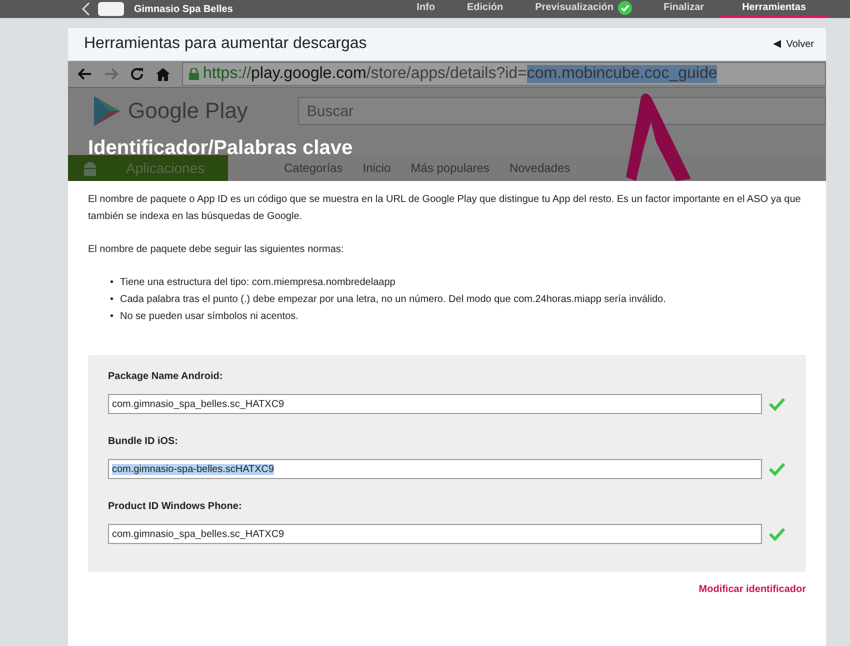  What do you see at coordinates (752, 589) in the screenshot?
I see `modify-identifier-link: Modificar identificador` at bounding box center [752, 589].